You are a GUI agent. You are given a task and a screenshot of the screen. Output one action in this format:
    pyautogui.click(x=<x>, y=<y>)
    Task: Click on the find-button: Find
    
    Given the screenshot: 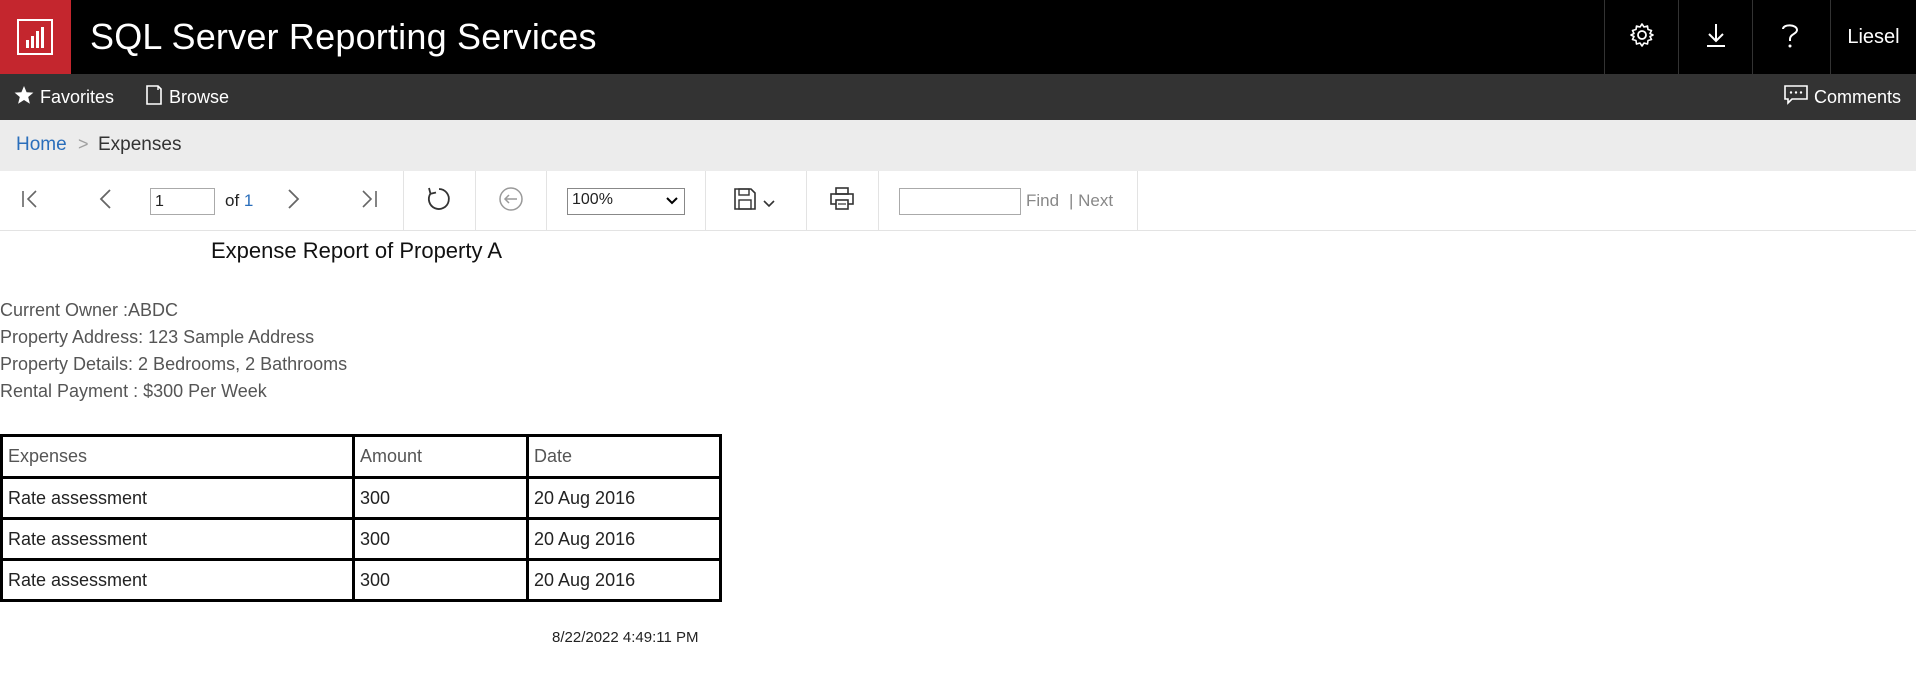 What is the action you would take?
    pyautogui.click(x=1042, y=201)
    